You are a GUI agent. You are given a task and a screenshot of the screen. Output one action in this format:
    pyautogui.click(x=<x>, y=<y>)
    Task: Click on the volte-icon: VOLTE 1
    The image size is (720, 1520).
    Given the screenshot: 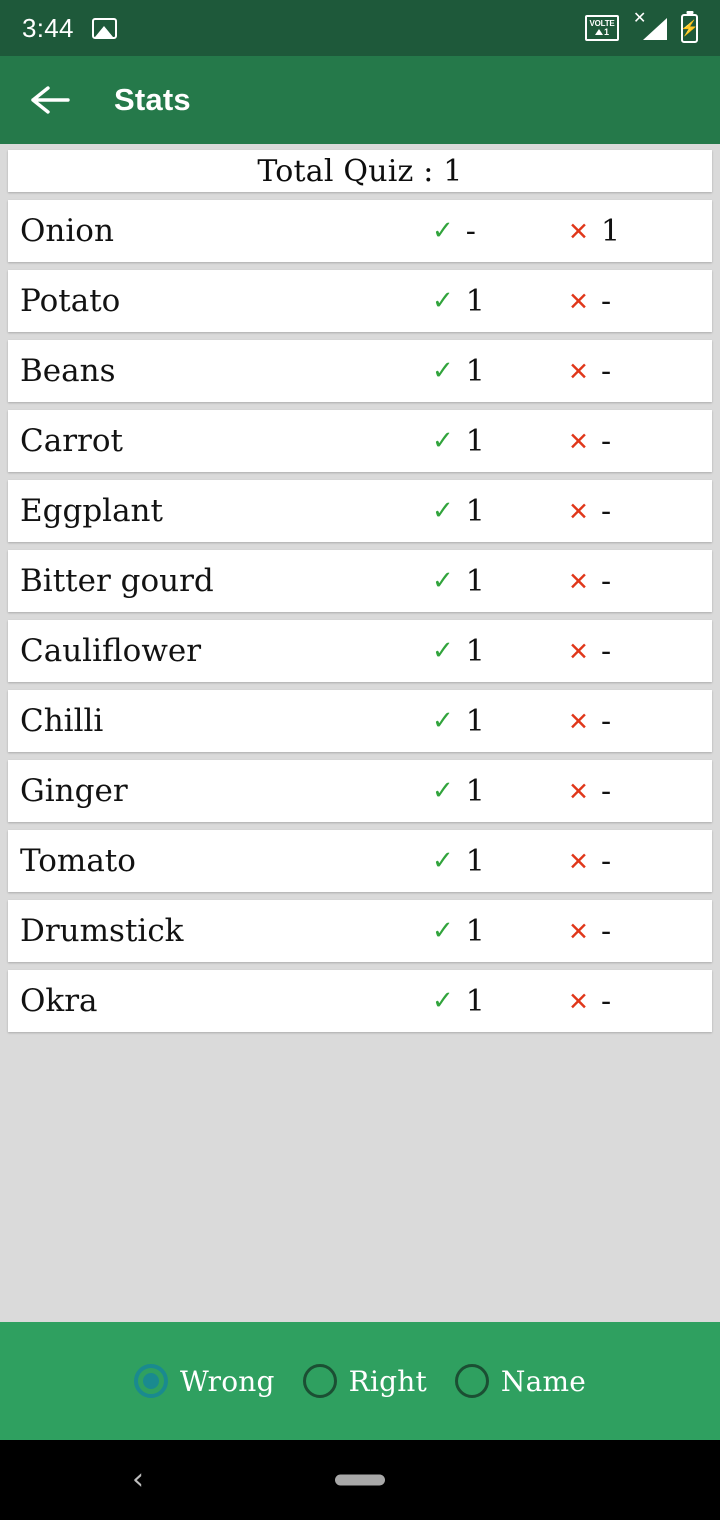 What is the action you would take?
    pyautogui.click(x=602, y=28)
    